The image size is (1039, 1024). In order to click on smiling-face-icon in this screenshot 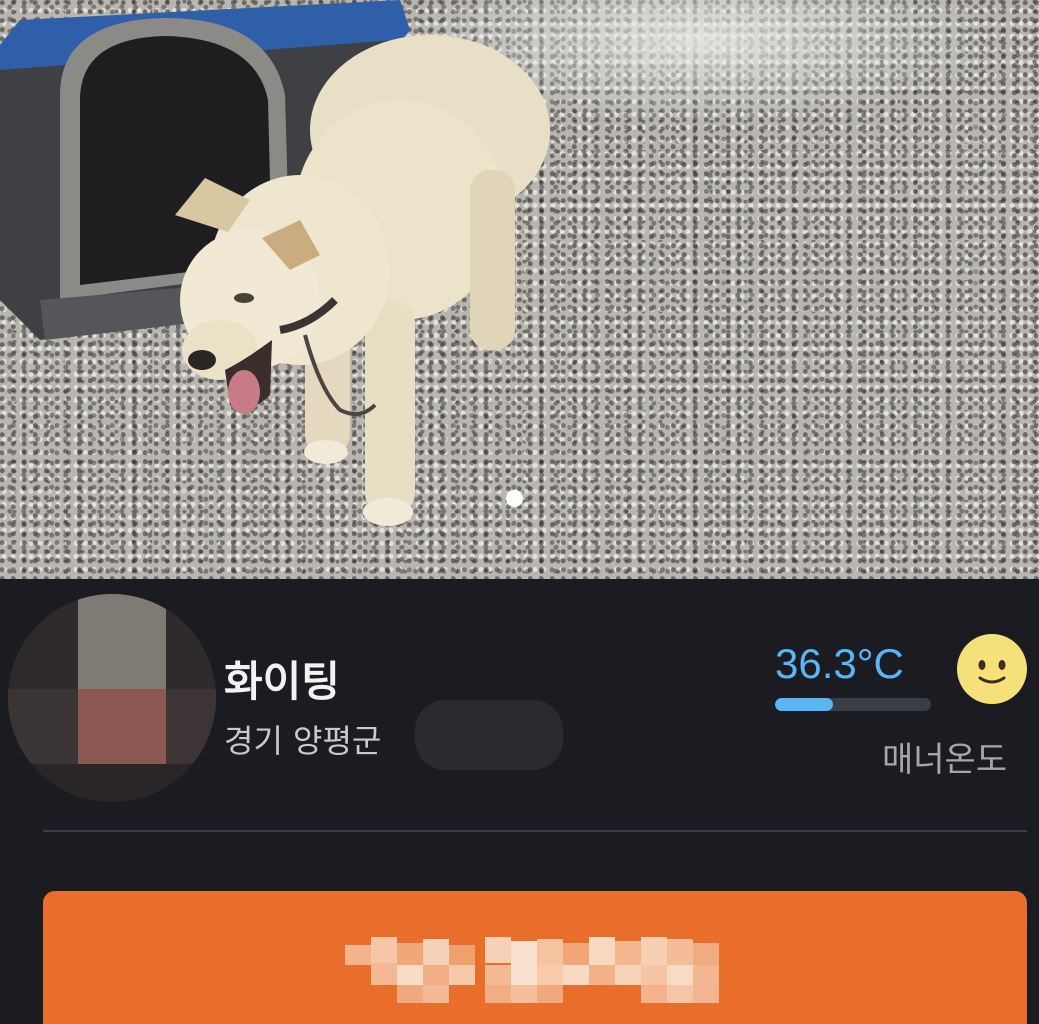, I will do `click(992, 669)`.